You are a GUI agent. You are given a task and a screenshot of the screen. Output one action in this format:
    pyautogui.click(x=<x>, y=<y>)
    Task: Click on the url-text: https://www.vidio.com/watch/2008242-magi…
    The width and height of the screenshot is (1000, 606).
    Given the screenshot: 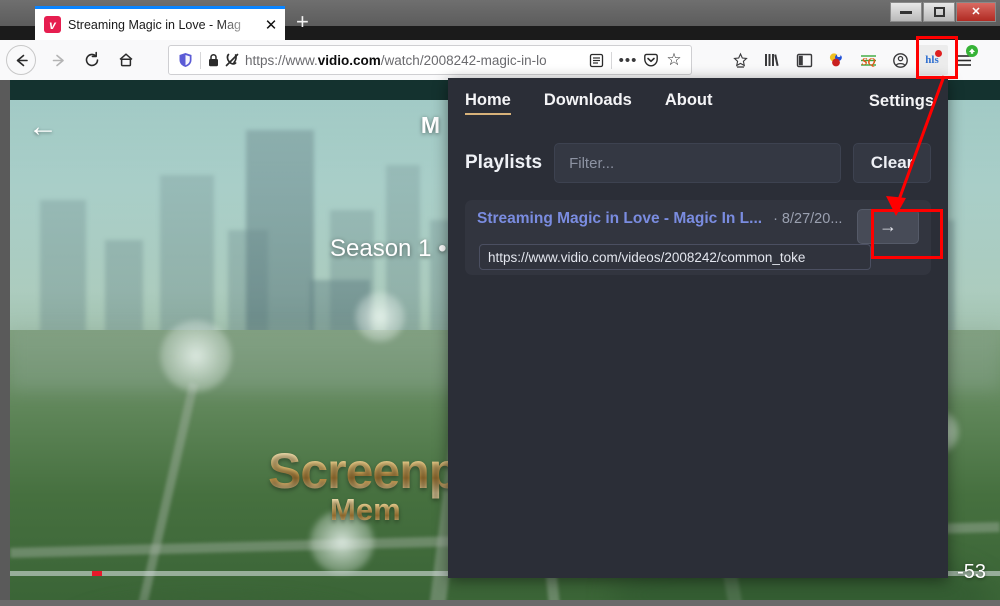 What is the action you would take?
    pyautogui.click(x=413, y=60)
    